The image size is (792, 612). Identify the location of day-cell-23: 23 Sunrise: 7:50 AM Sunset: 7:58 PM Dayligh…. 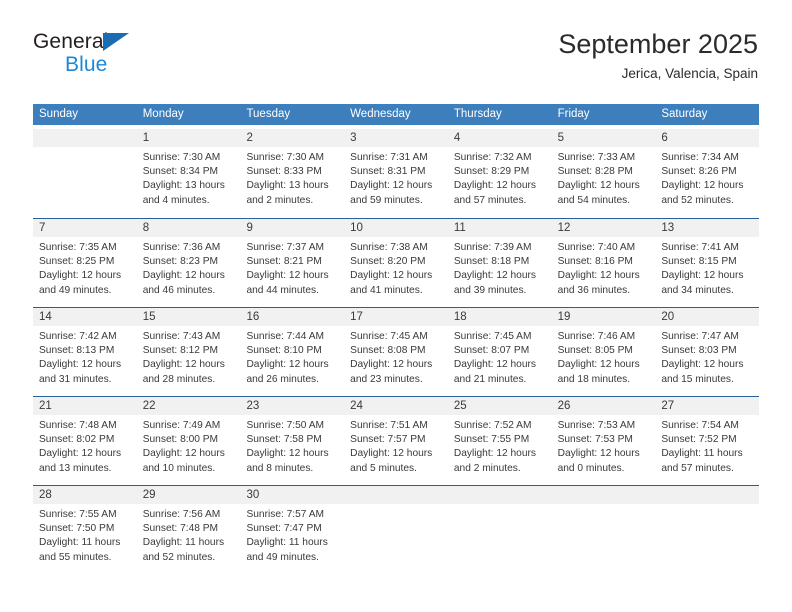
(292, 441).